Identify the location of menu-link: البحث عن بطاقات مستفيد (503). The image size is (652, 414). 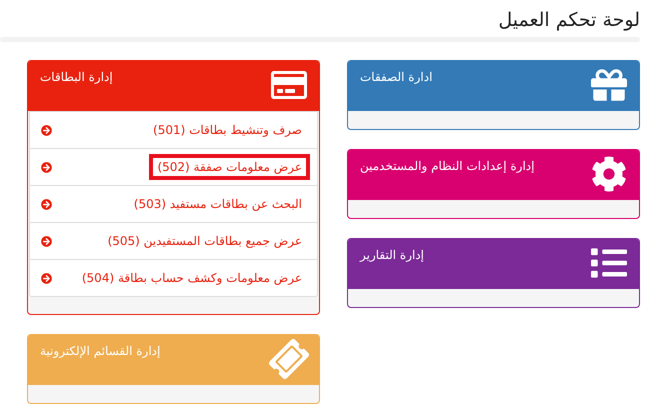
(173, 204).